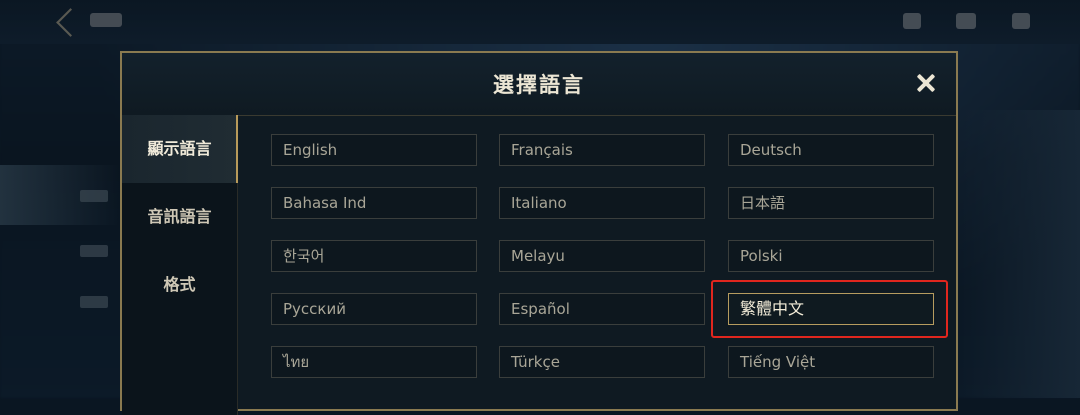 This screenshot has width=1080, height=415. I want to click on language-option-melayu: Melayu, so click(602, 256).